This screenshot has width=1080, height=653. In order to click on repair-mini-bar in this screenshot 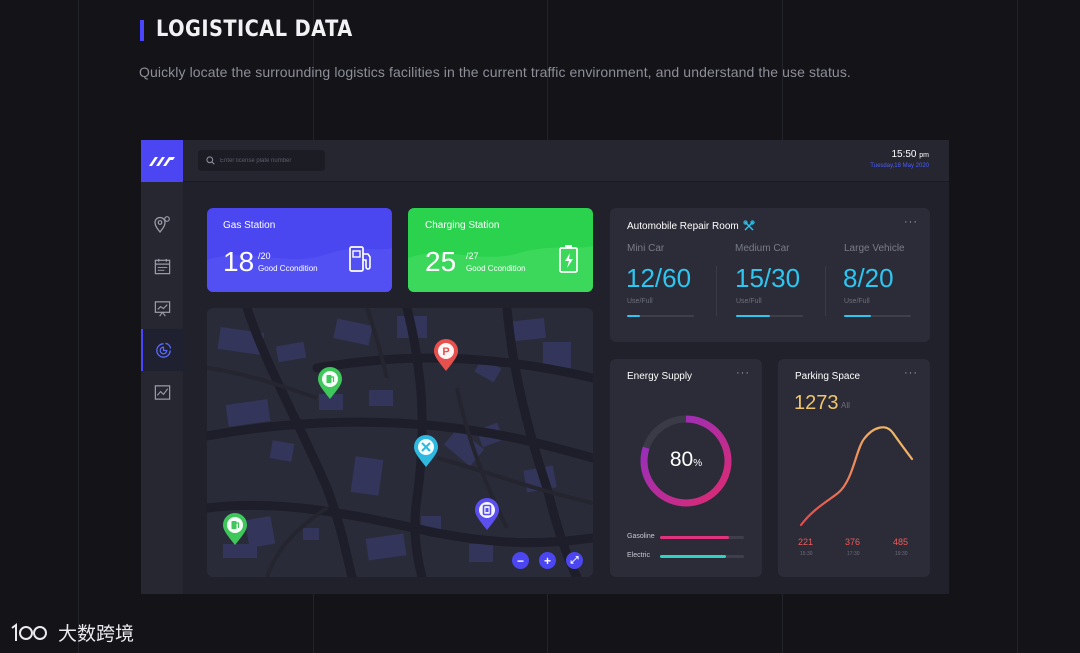, I will do `click(660, 316)`.